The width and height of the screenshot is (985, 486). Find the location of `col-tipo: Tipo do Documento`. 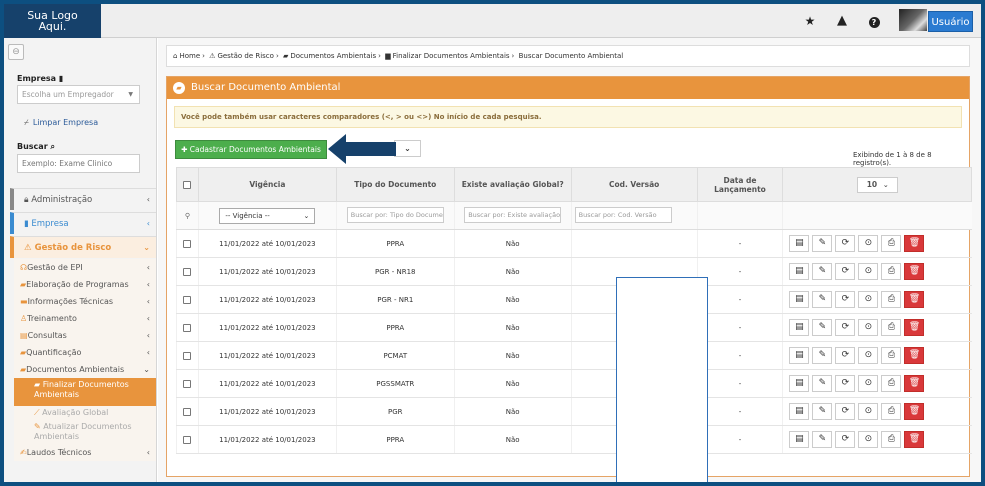

col-tipo: Tipo do Documento is located at coordinates (395, 184).